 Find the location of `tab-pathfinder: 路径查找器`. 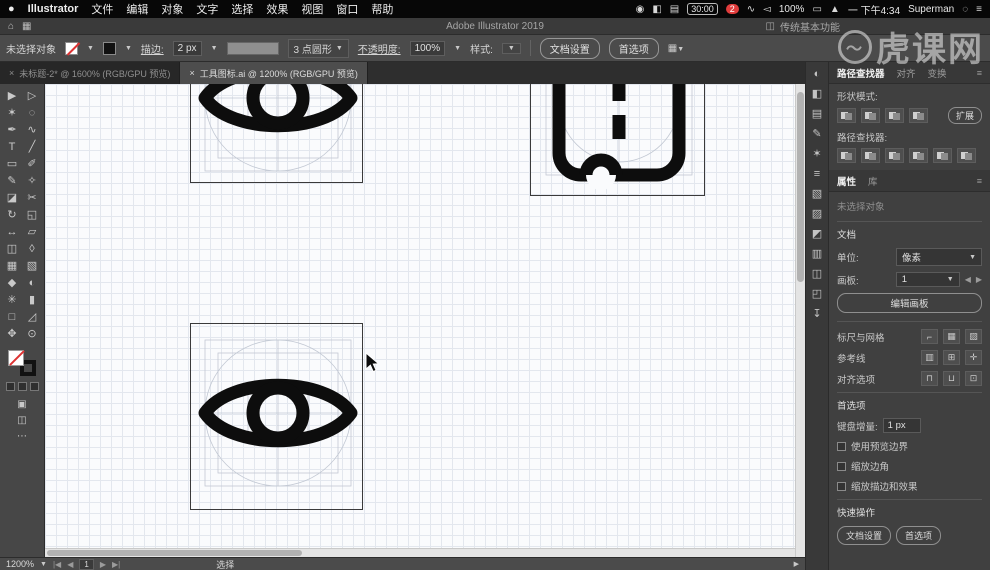

tab-pathfinder: 路径查找器 is located at coordinates (861, 73).